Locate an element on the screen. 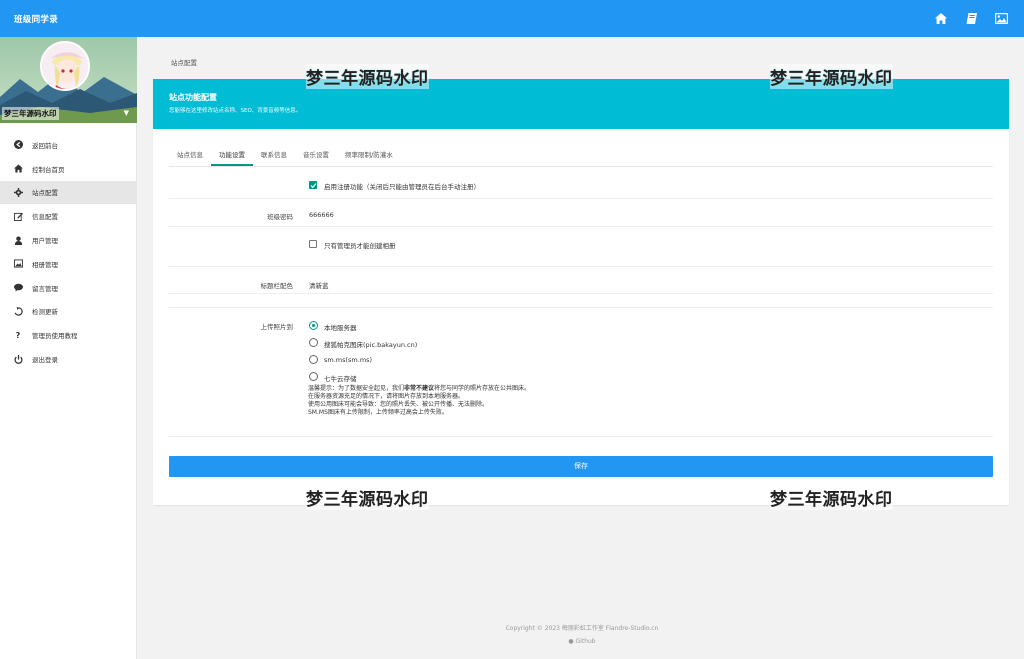  github-label: Github is located at coordinates (585, 641).